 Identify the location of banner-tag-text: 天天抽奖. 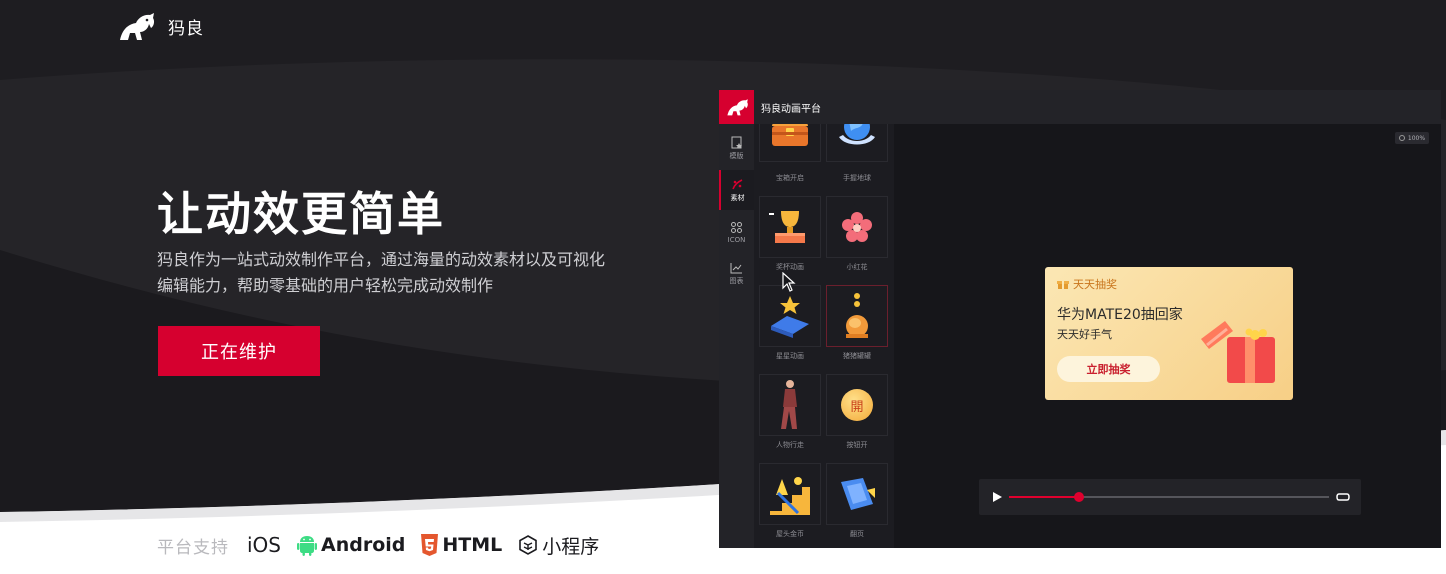
(1095, 284).